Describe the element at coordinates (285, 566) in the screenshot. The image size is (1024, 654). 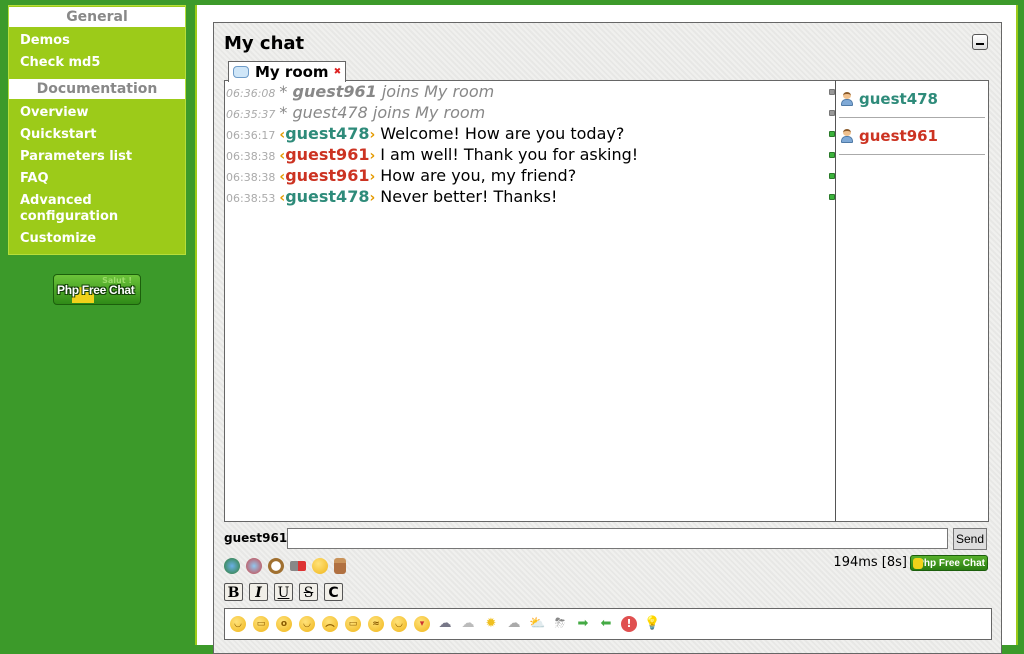
I see `command-icons` at that location.